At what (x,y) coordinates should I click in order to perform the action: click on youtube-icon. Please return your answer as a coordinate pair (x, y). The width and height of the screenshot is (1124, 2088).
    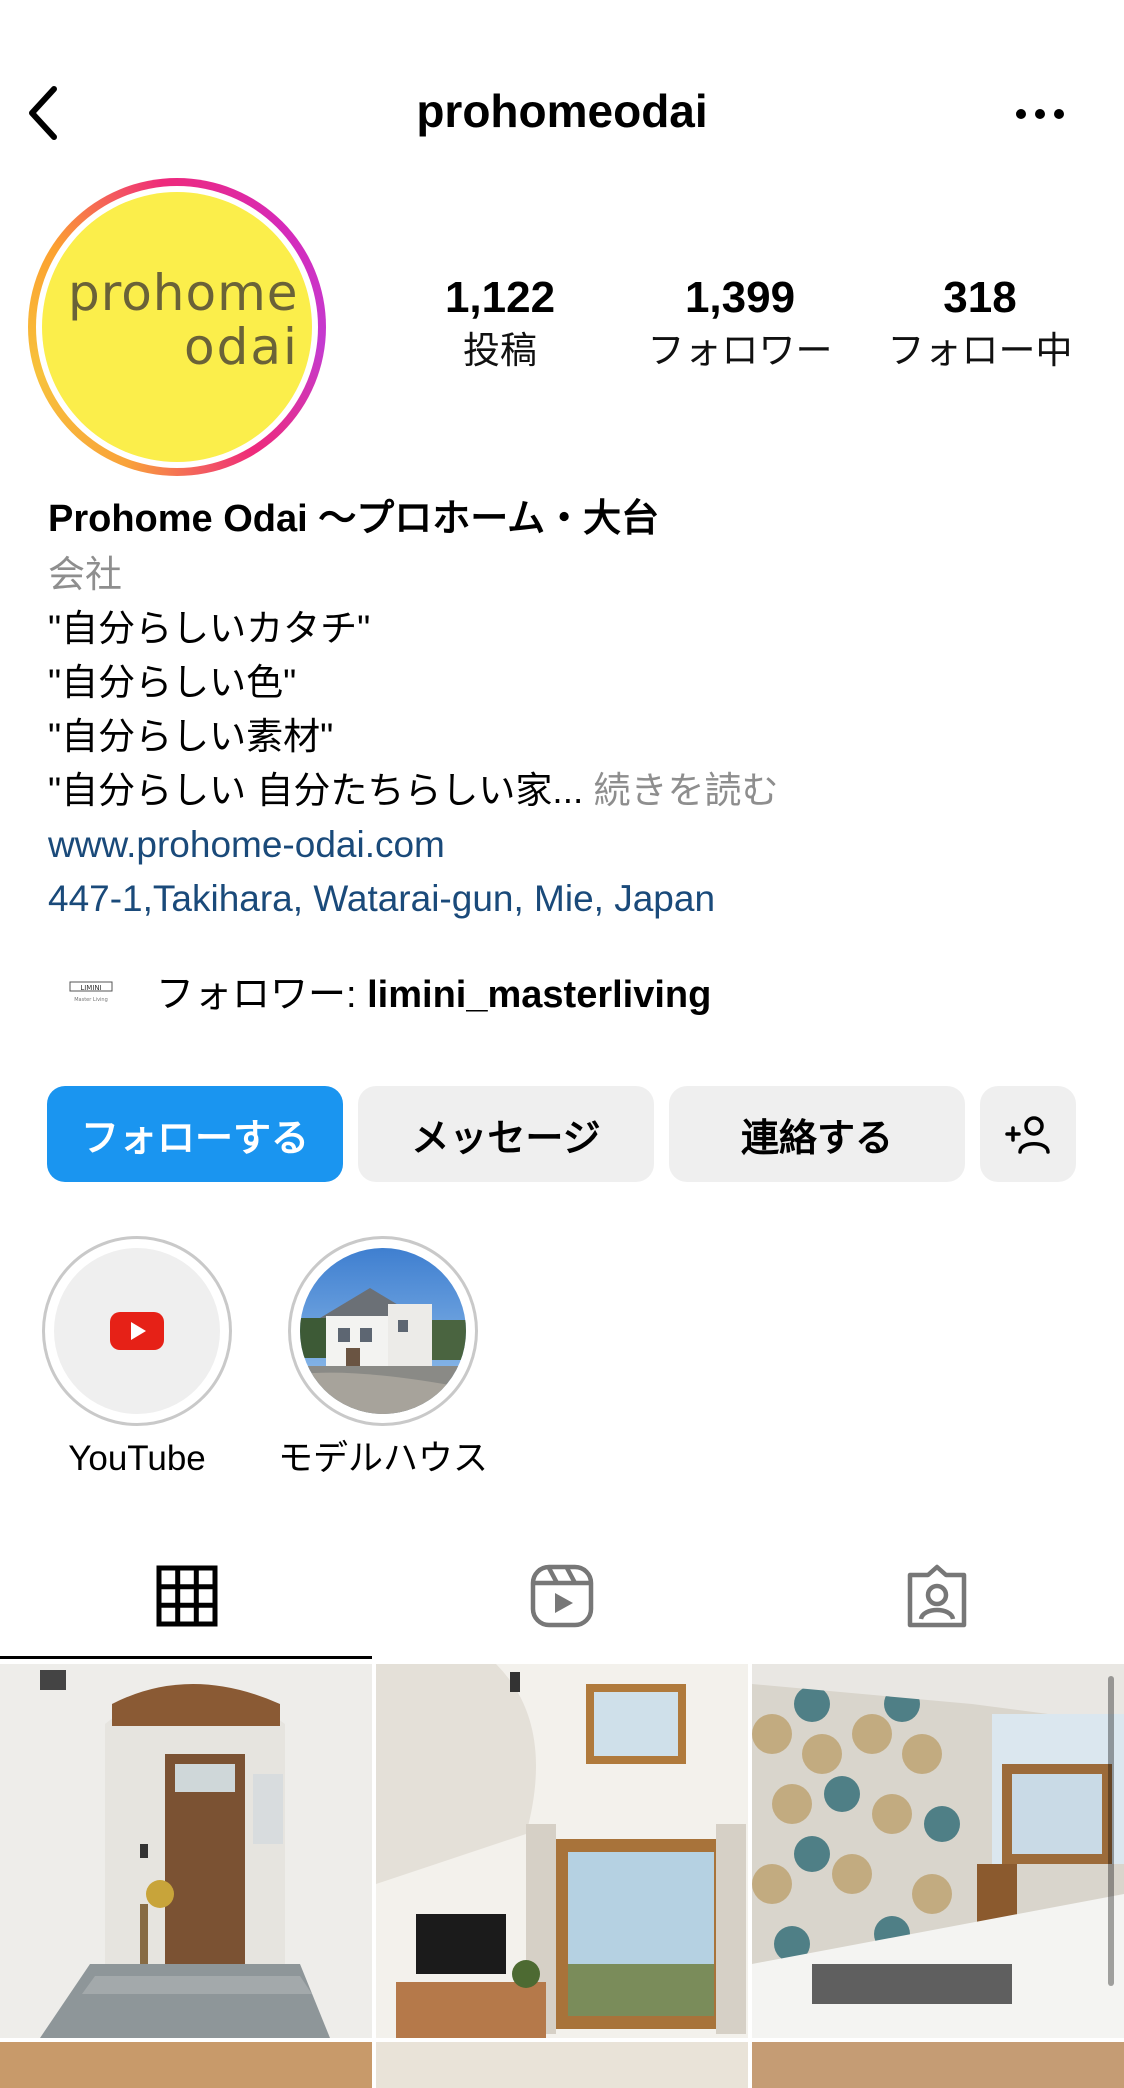
    Looking at the image, I should click on (137, 1331).